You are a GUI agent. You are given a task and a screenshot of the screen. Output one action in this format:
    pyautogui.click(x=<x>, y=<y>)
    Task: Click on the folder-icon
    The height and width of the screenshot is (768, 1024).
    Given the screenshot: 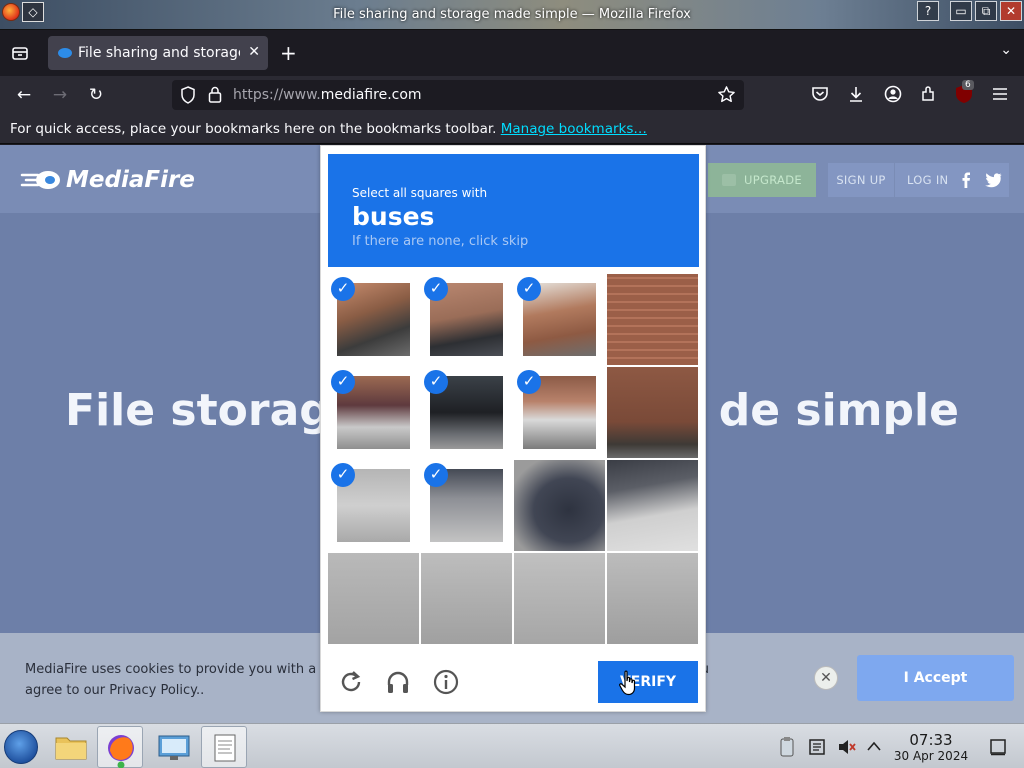 What is the action you would take?
    pyautogui.click(x=71, y=748)
    